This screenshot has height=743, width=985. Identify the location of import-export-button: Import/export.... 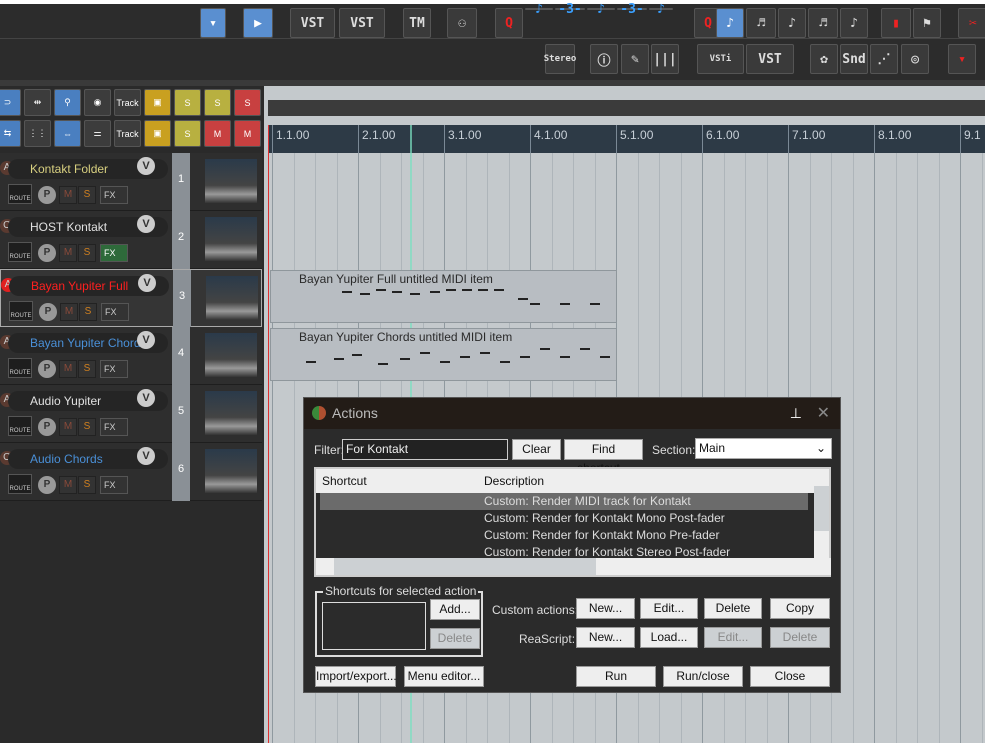
(356, 676).